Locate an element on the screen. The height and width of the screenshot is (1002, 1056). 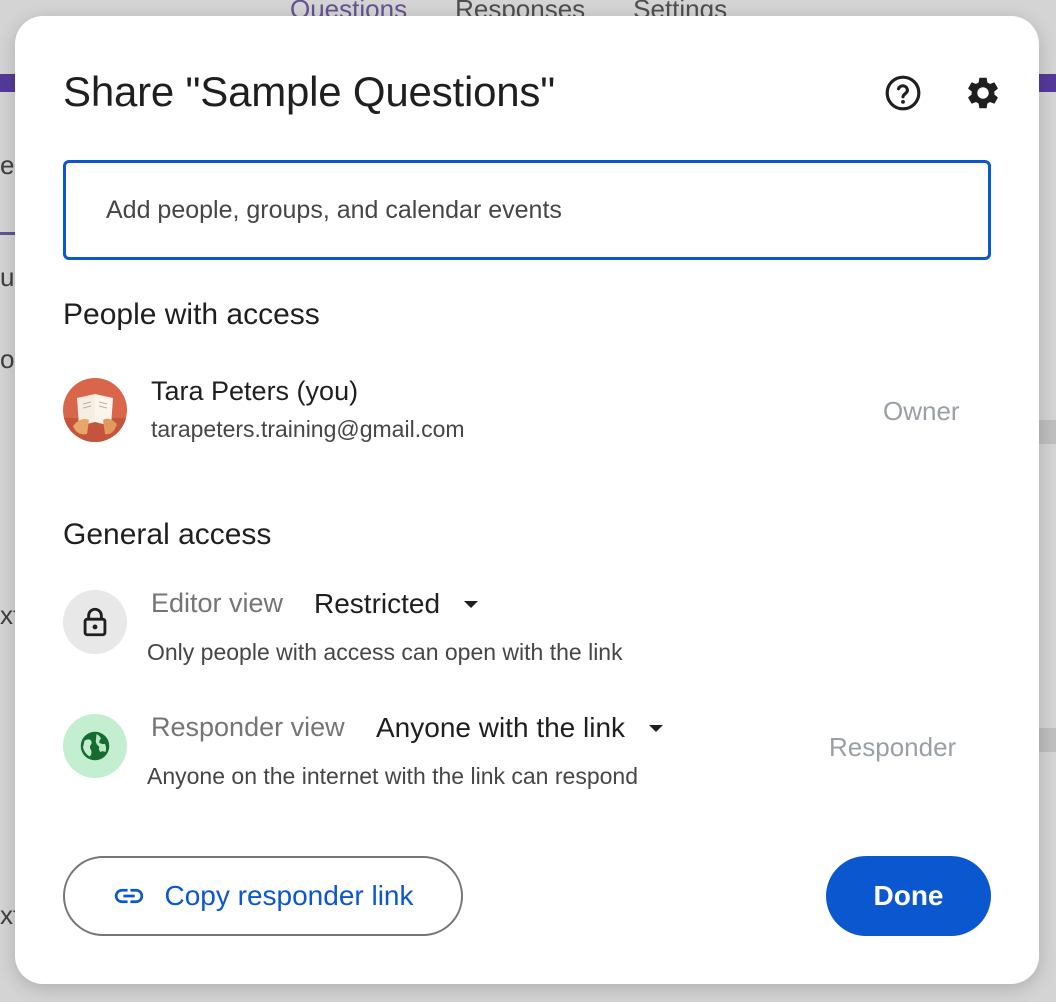
done-button: Done is located at coordinates (908, 896).